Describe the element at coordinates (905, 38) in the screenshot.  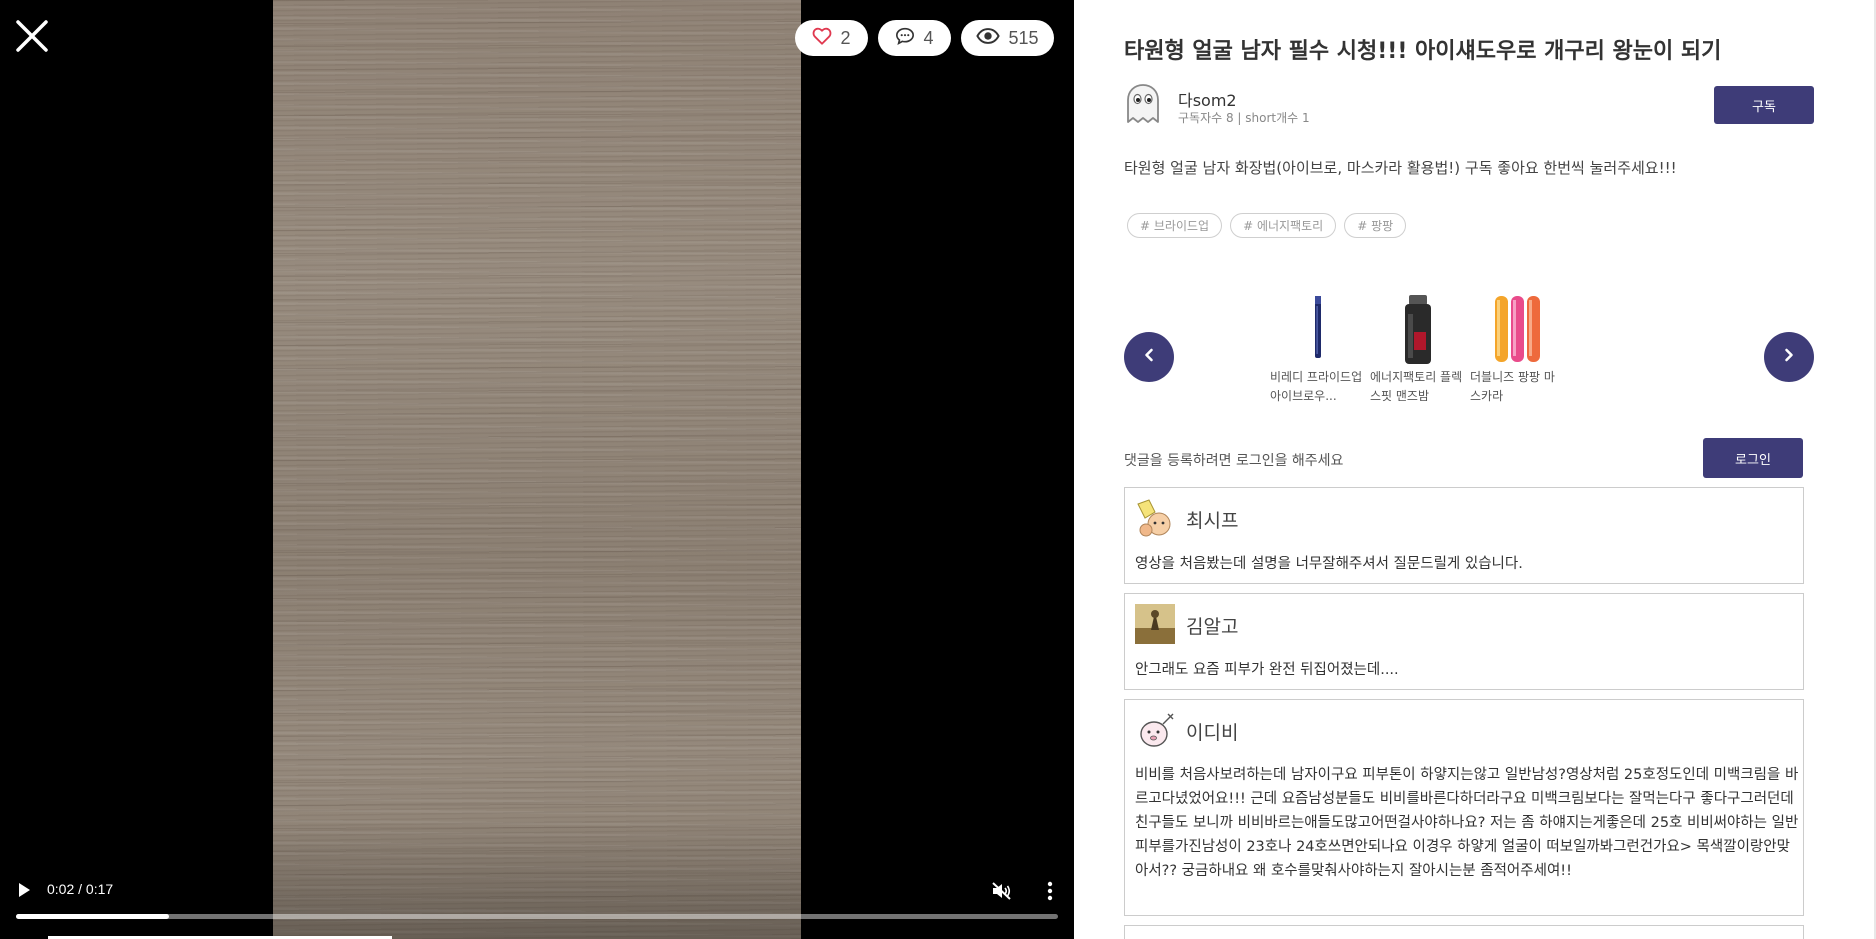
I see `speech-bubble-icon` at that location.